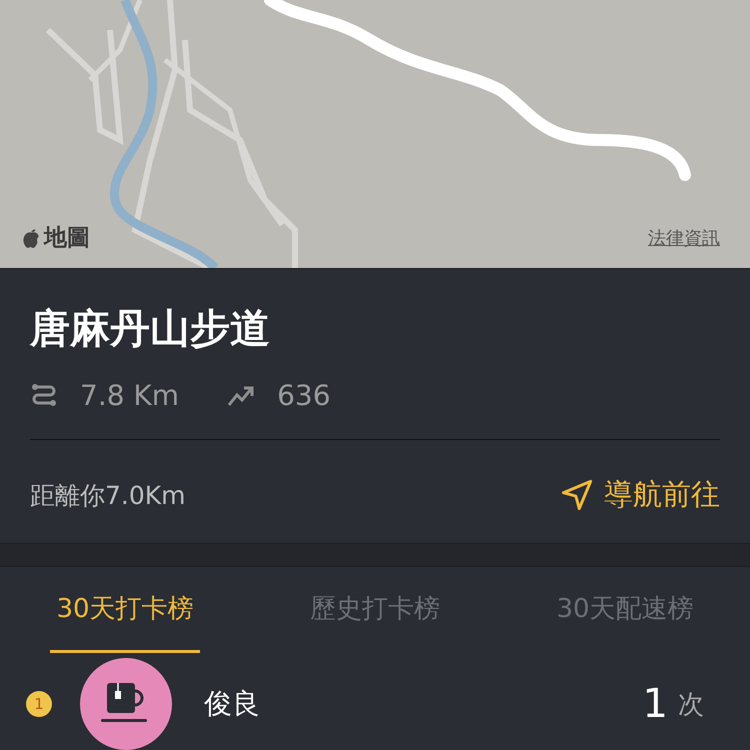 The width and height of the screenshot is (750, 750). What do you see at coordinates (691, 705) in the screenshot?
I see `count-unit: 次` at bounding box center [691, 705].